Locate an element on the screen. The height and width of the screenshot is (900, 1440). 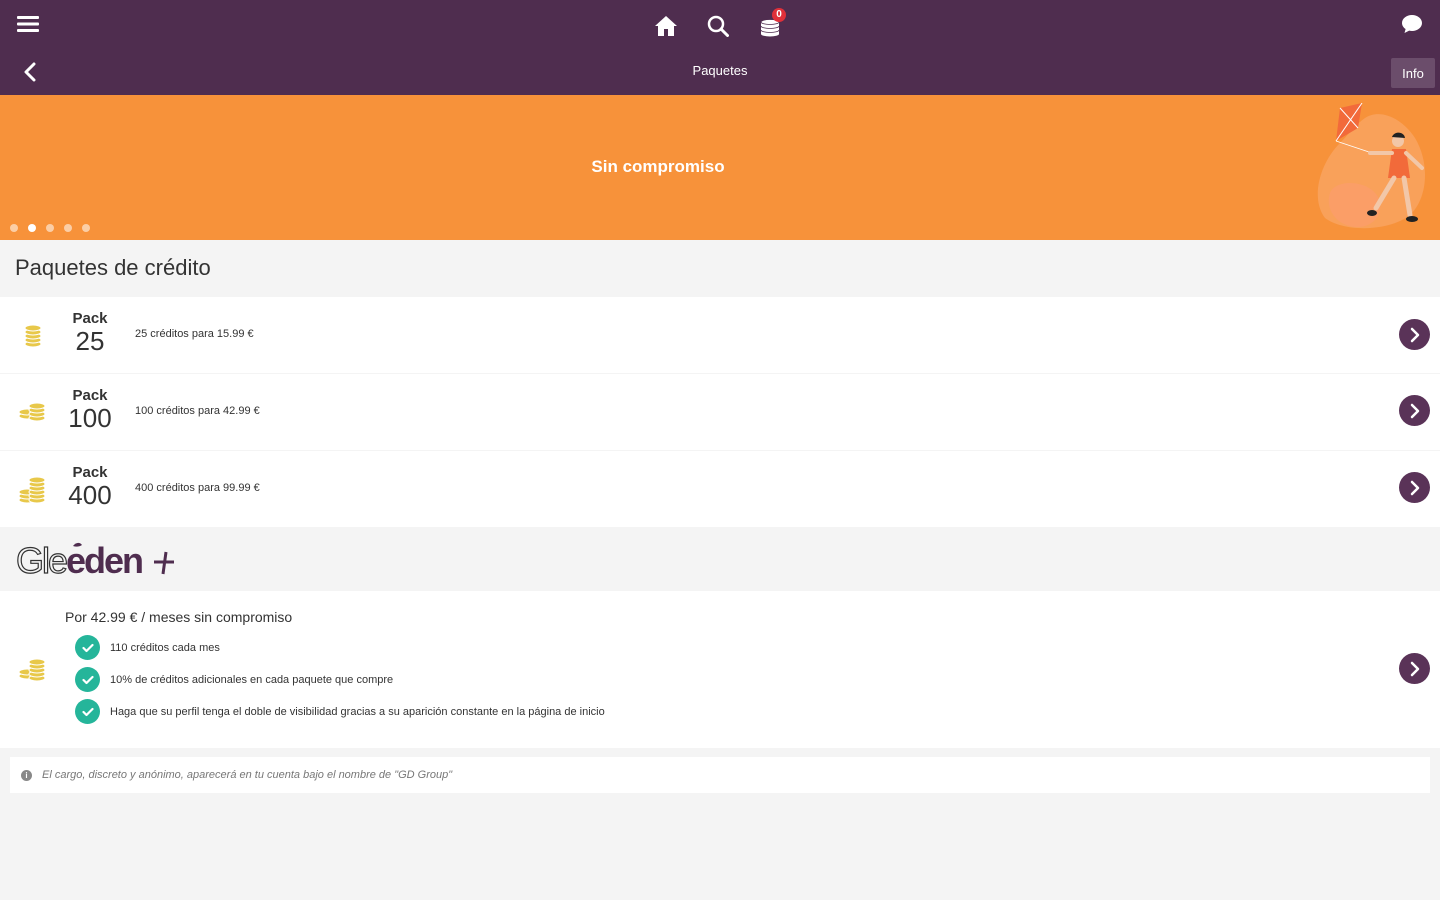
credits-badge: 0 is located at coordinates (779, 15).